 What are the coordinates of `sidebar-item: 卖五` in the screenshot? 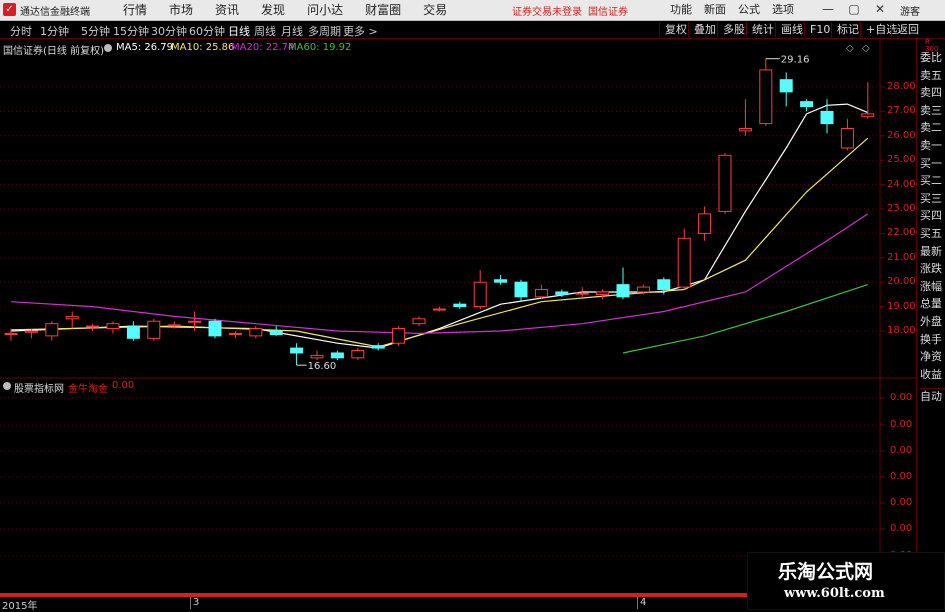 It's located at (932, 75).